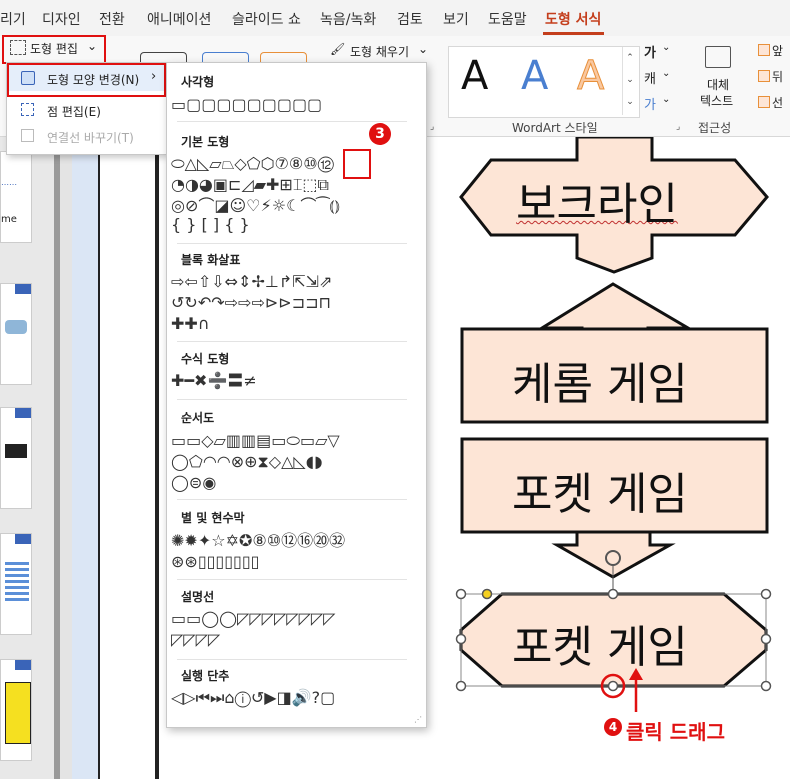 The height and width of the screenshot is (779, 790). Describe the element at coordinates (210, 225) in the screenshot. I see `shape-row: { } [ ] { }` at that location.